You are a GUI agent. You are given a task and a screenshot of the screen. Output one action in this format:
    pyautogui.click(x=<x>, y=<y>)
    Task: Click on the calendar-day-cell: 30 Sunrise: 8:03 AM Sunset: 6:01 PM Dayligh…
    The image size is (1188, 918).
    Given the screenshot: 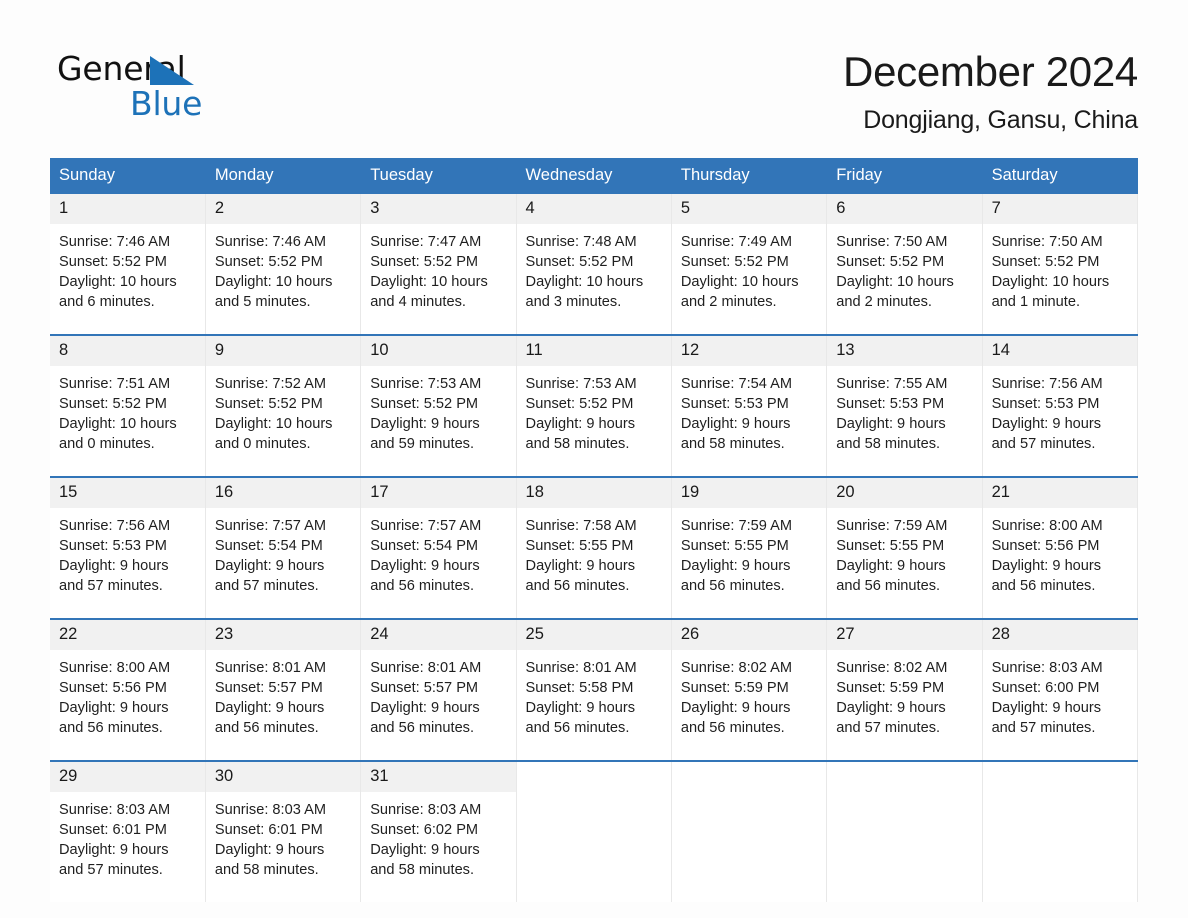 What is the action you would take?
    pyautogui.click(x=283, y=831)
    